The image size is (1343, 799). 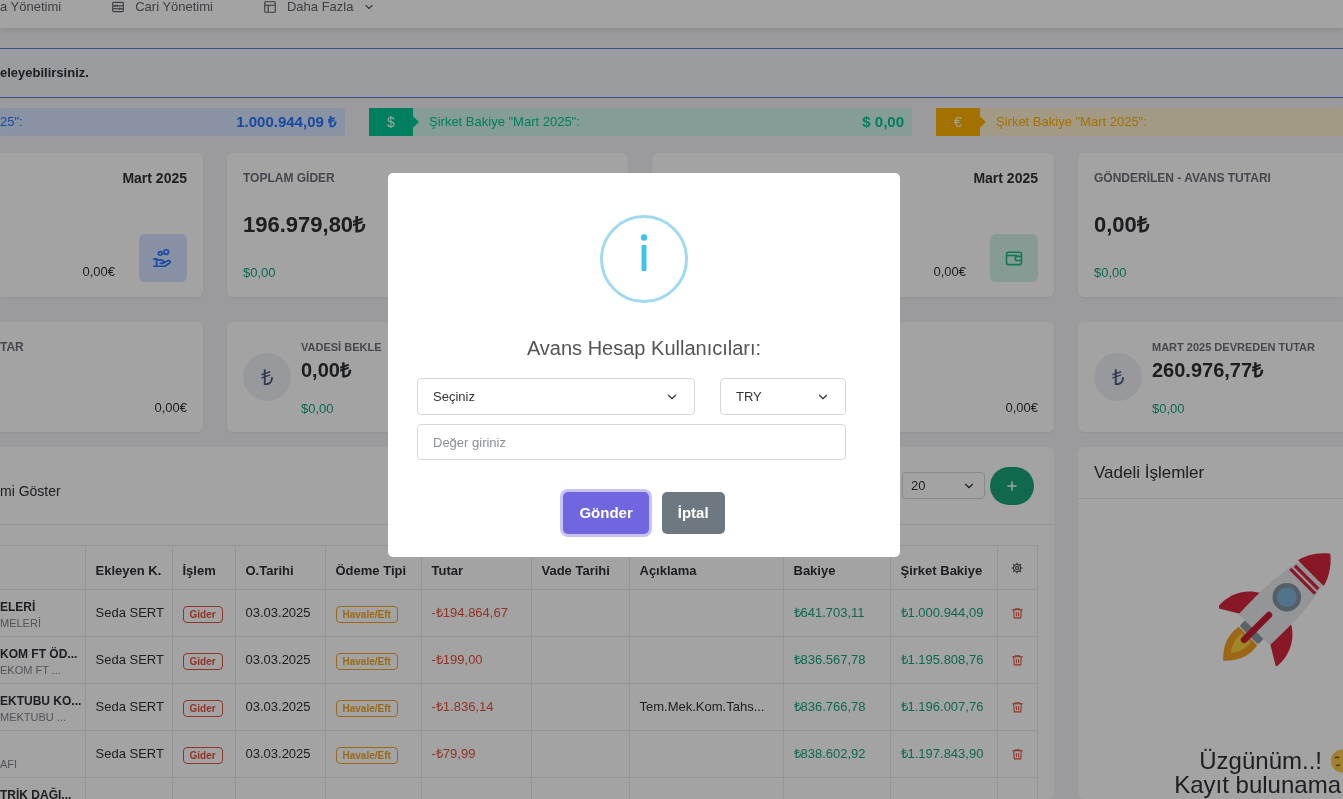 What do you see at coordinates (9, 764) in the screenshot?
I see `row-subtitle: AFI` at bounding box center [9, 764].